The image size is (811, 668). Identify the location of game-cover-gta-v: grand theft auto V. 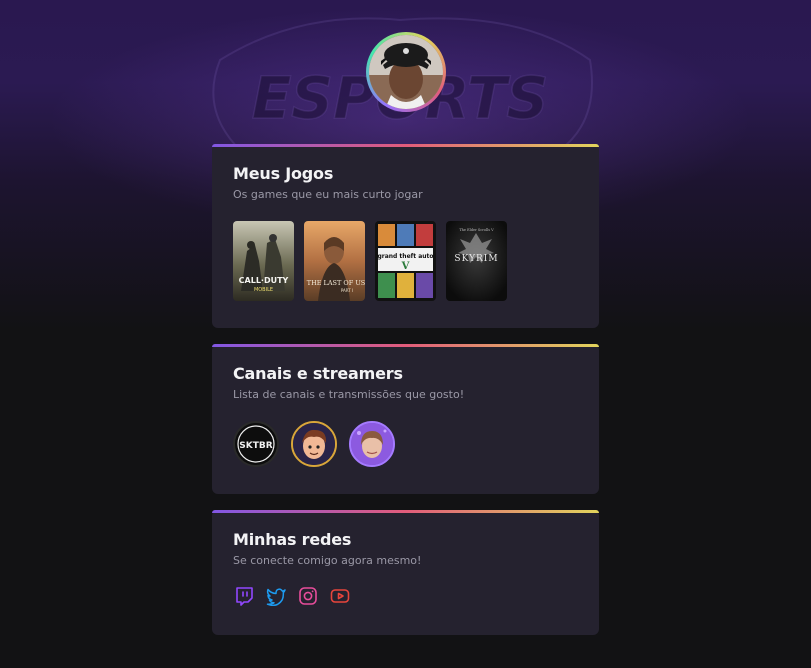
(405, 261).